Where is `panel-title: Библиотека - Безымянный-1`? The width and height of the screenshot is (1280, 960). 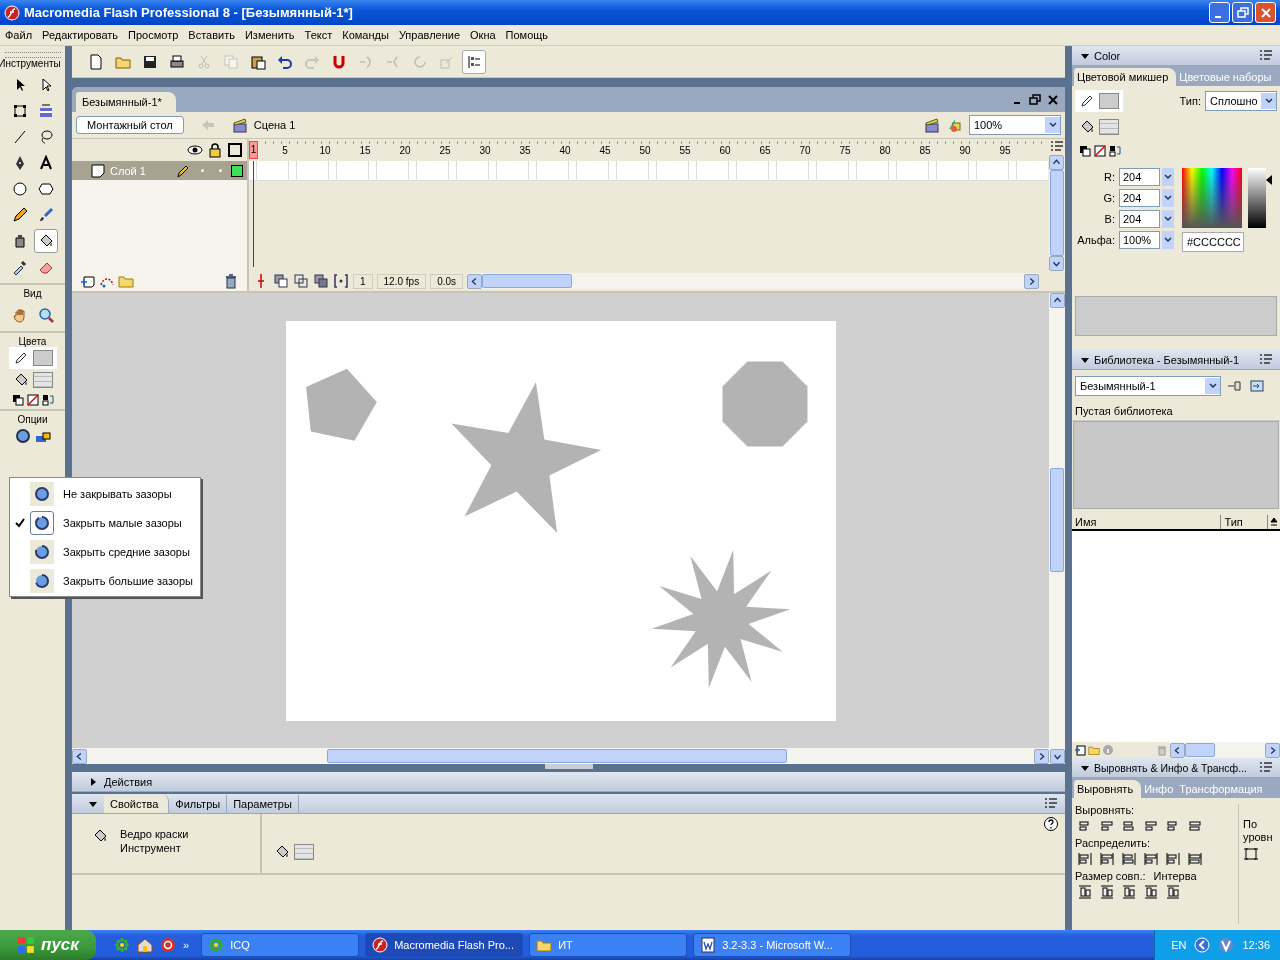 panel-title: Библиотека - Безымянный-1 is located at coordinates (1167, 359).